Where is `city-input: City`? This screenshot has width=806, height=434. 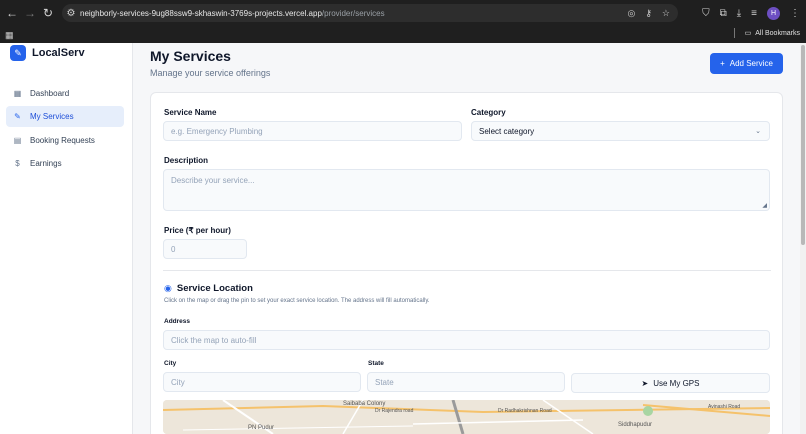
city-input: City is located at coordinates (262, 382).